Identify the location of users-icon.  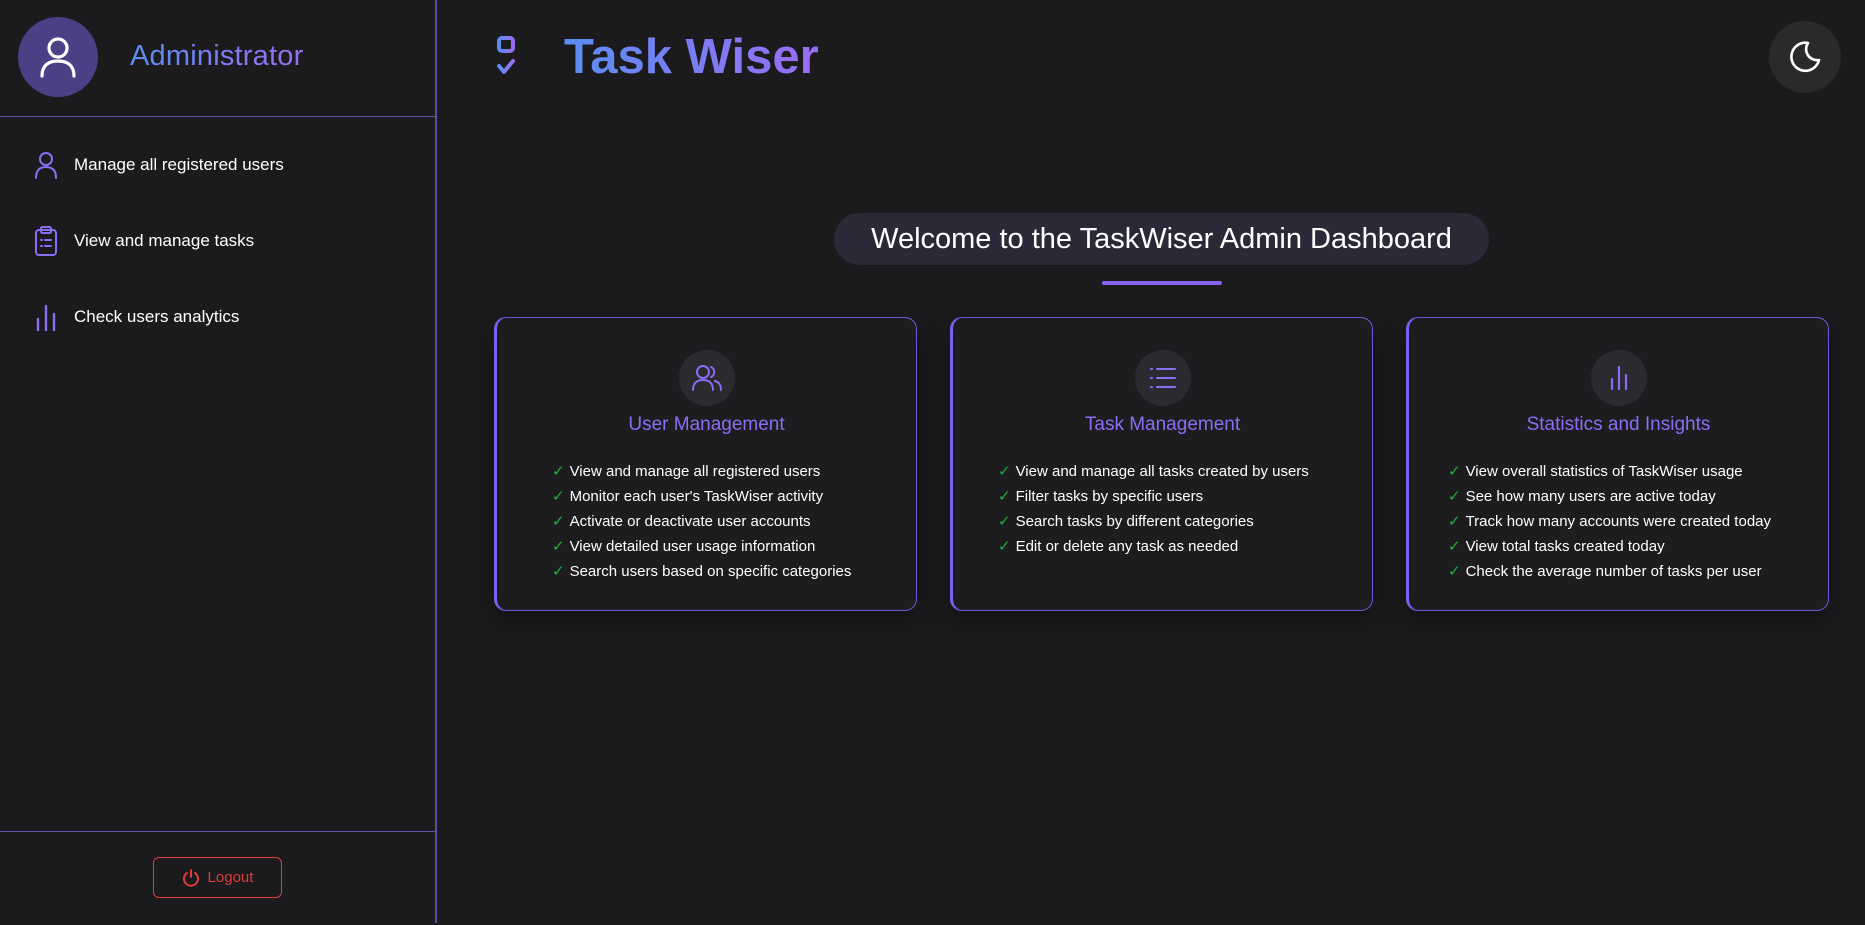
(706, 378).